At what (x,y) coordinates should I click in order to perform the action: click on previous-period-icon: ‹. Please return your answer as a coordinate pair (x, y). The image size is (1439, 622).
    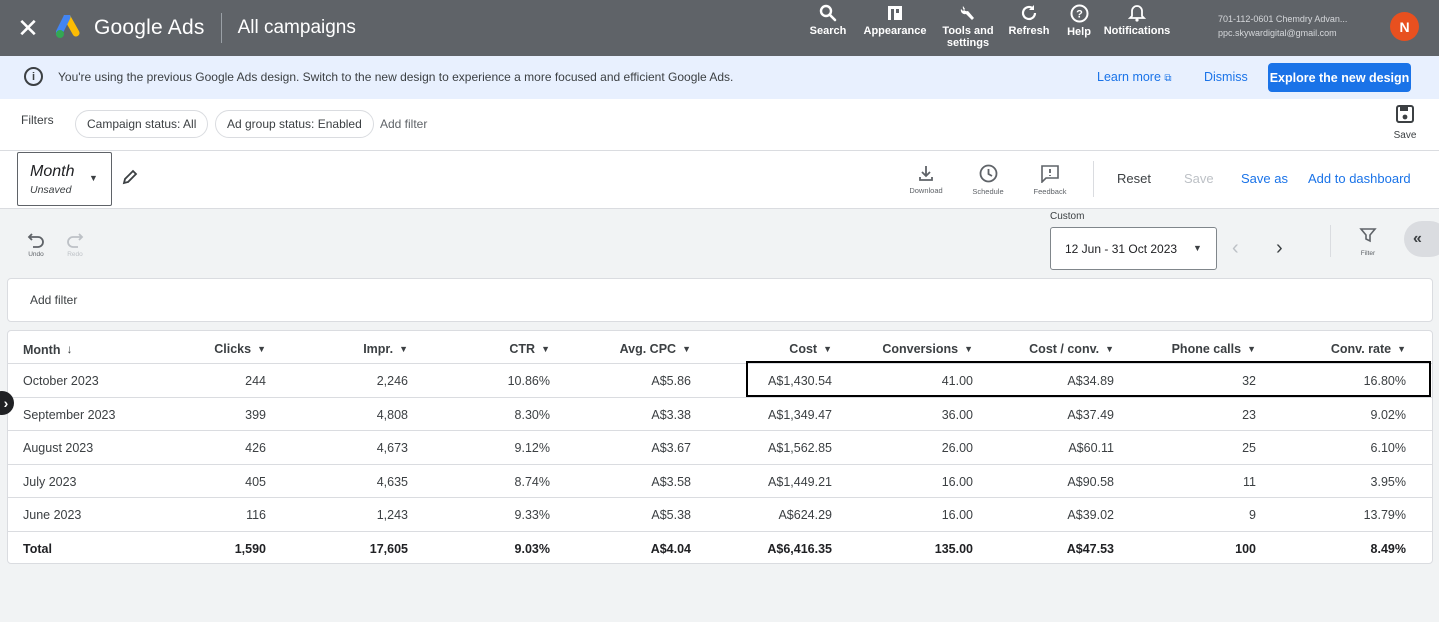
    Looking at the image, I should click on (1235, 248).